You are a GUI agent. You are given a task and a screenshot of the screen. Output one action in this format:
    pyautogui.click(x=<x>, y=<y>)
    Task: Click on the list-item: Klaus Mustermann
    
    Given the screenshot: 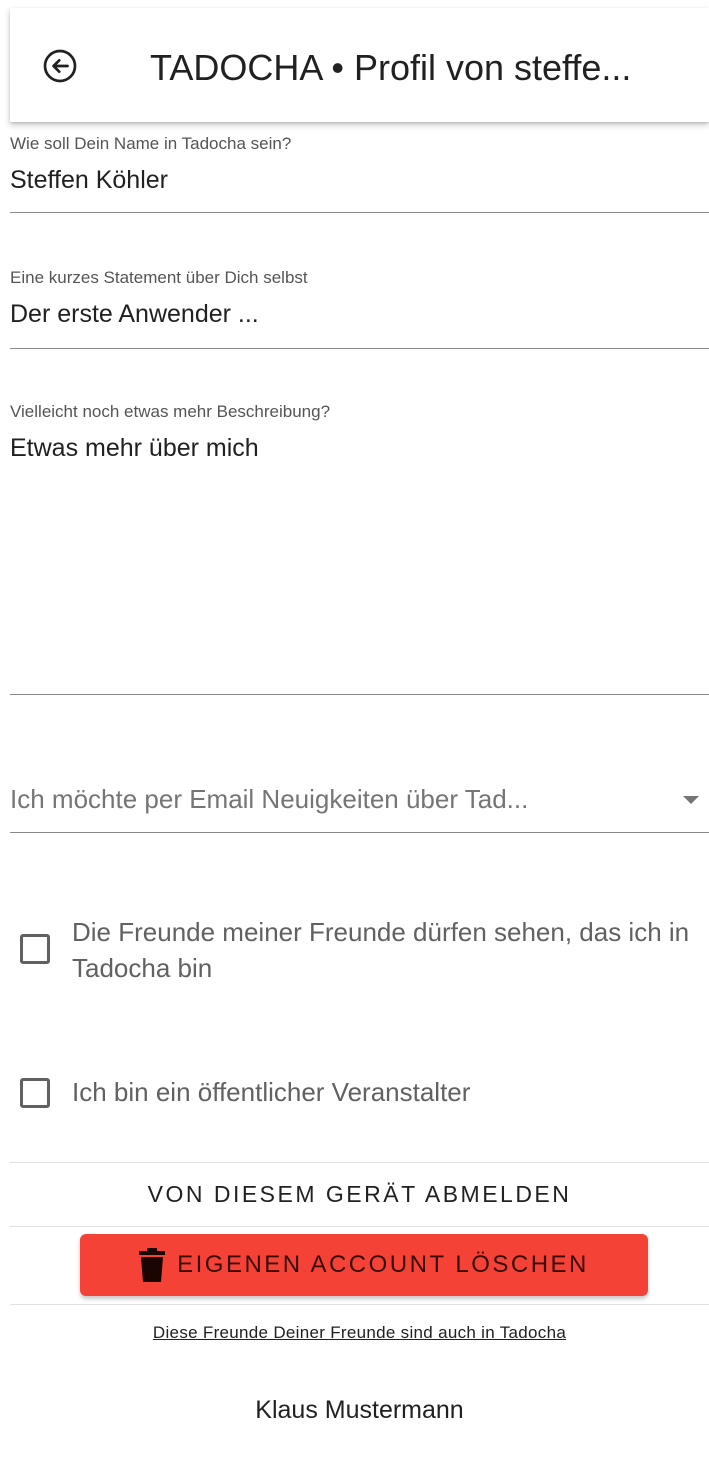 What is the action you would take?
    pyautogui.click(x=359, y=1410)
    